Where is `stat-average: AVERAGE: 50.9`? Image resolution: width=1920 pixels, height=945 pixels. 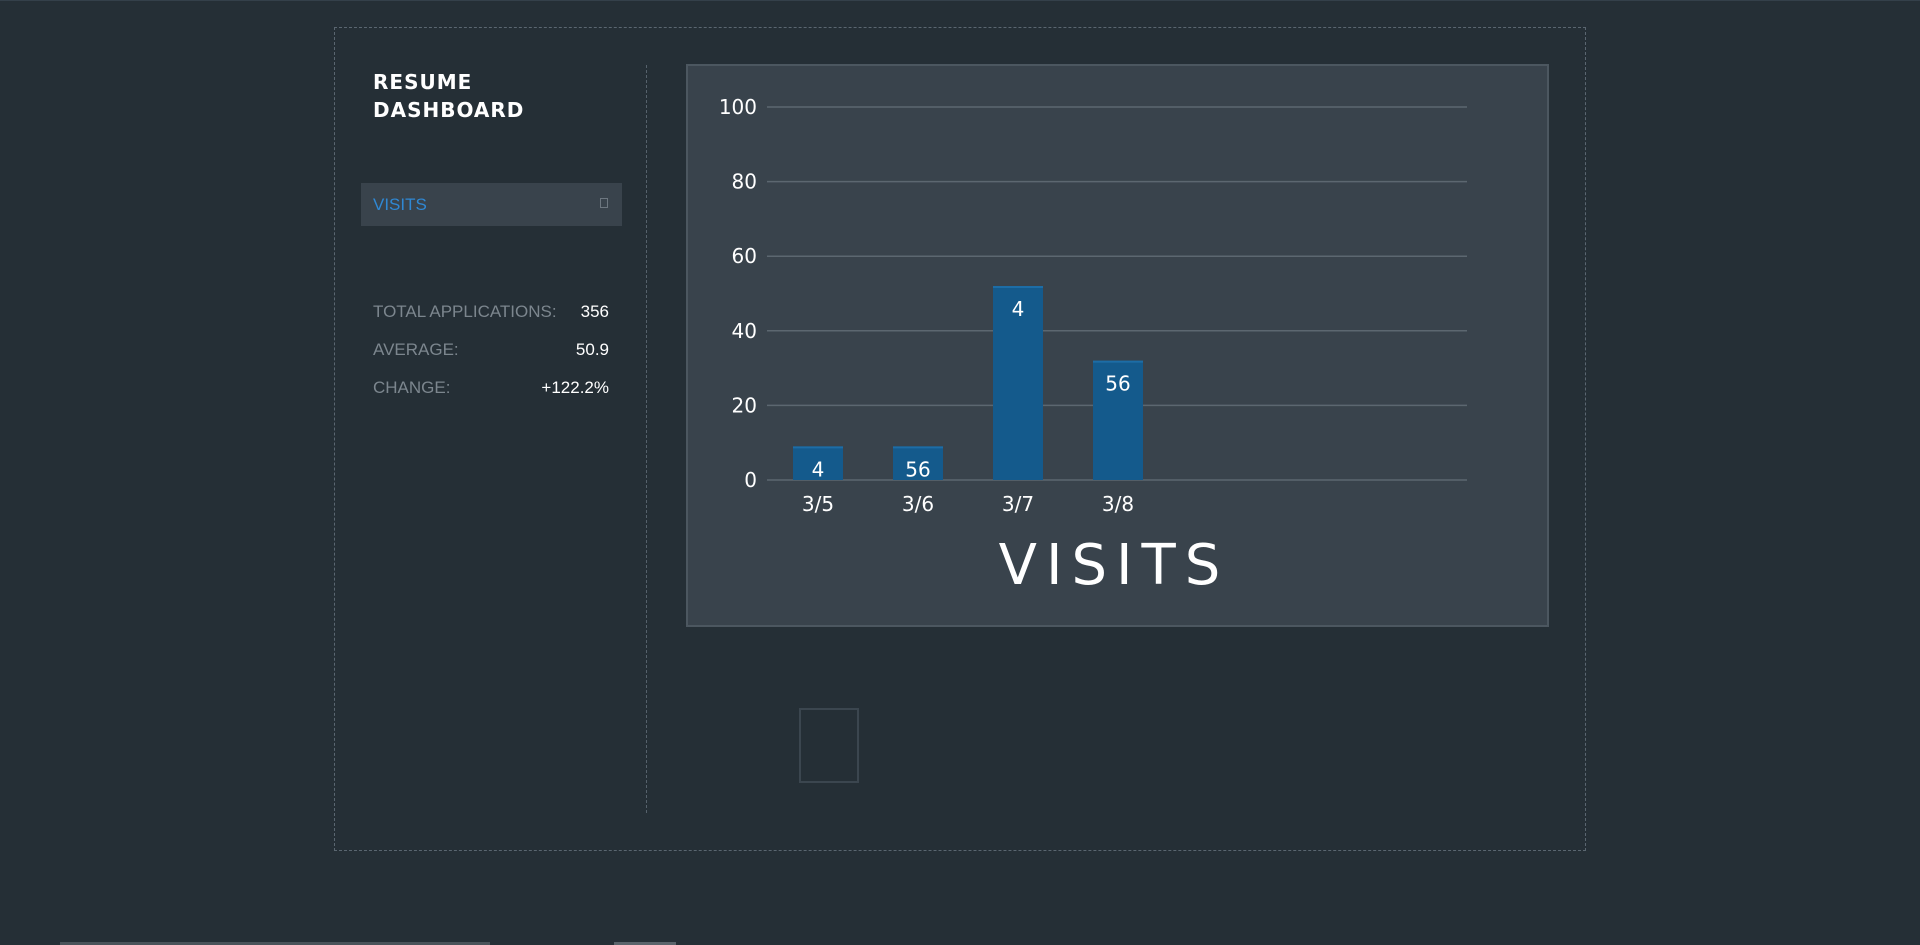 stat-average: AVERAGE: 50.9 is located at coordinates (491, 358).